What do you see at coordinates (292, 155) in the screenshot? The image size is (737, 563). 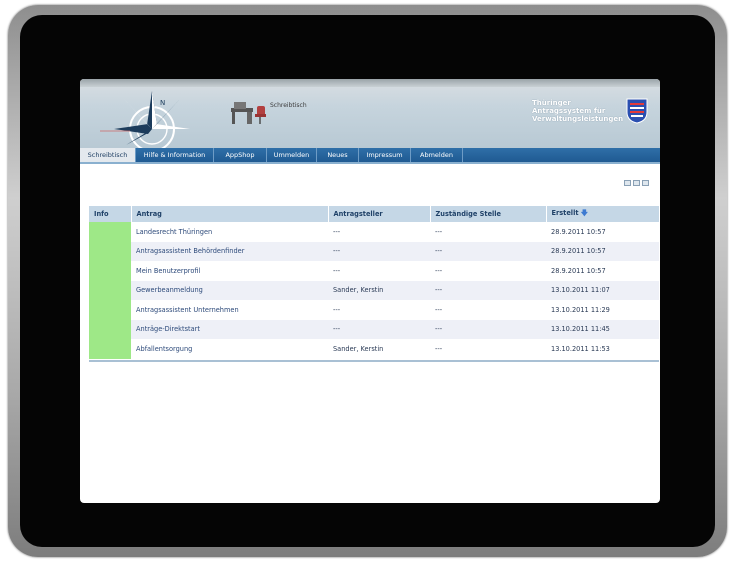 I see `nav-item-ummelden: Ummelden` at bounding box center [292, 155].